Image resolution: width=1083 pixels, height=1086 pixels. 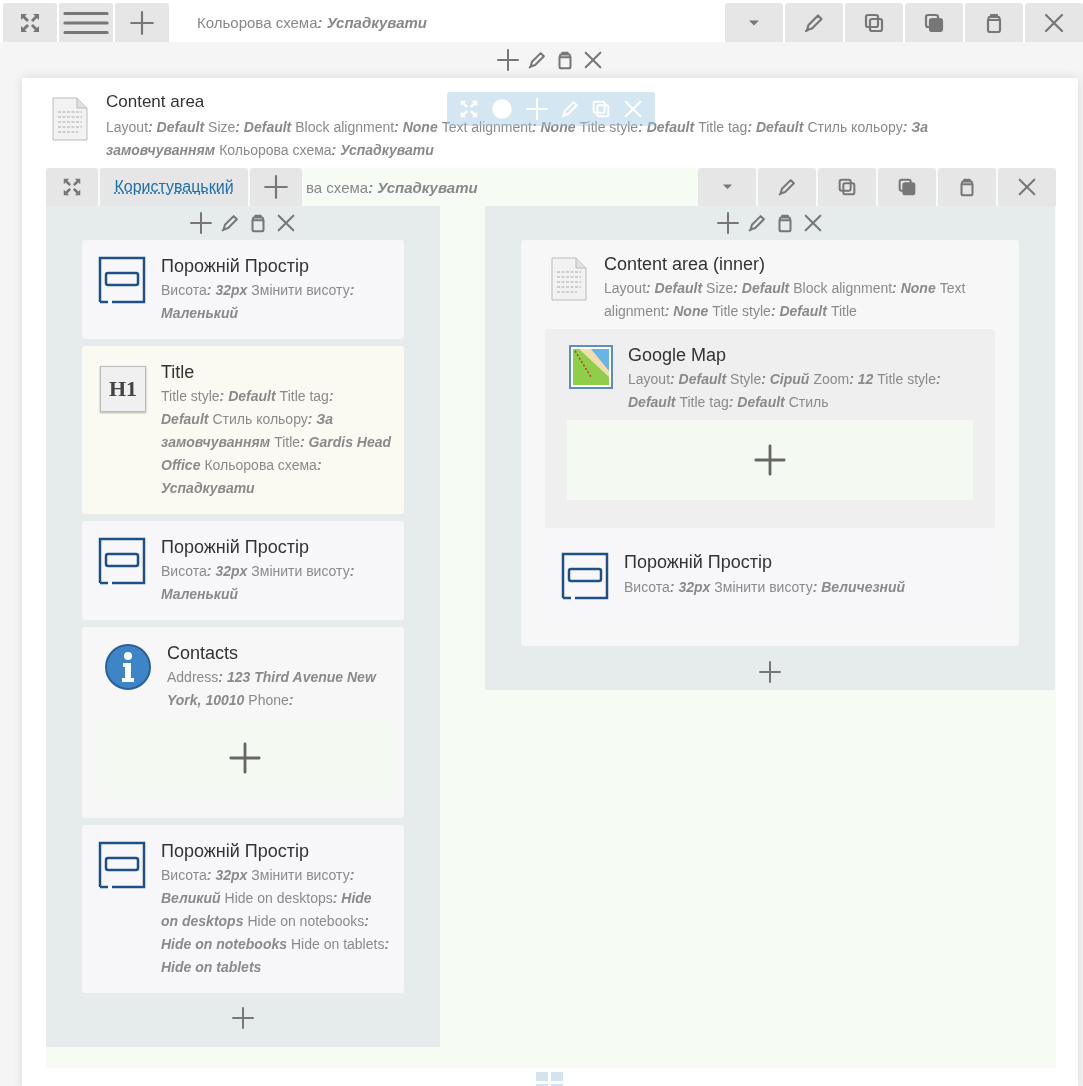 I want to click on expand-icon, so click(x=72, y=187).